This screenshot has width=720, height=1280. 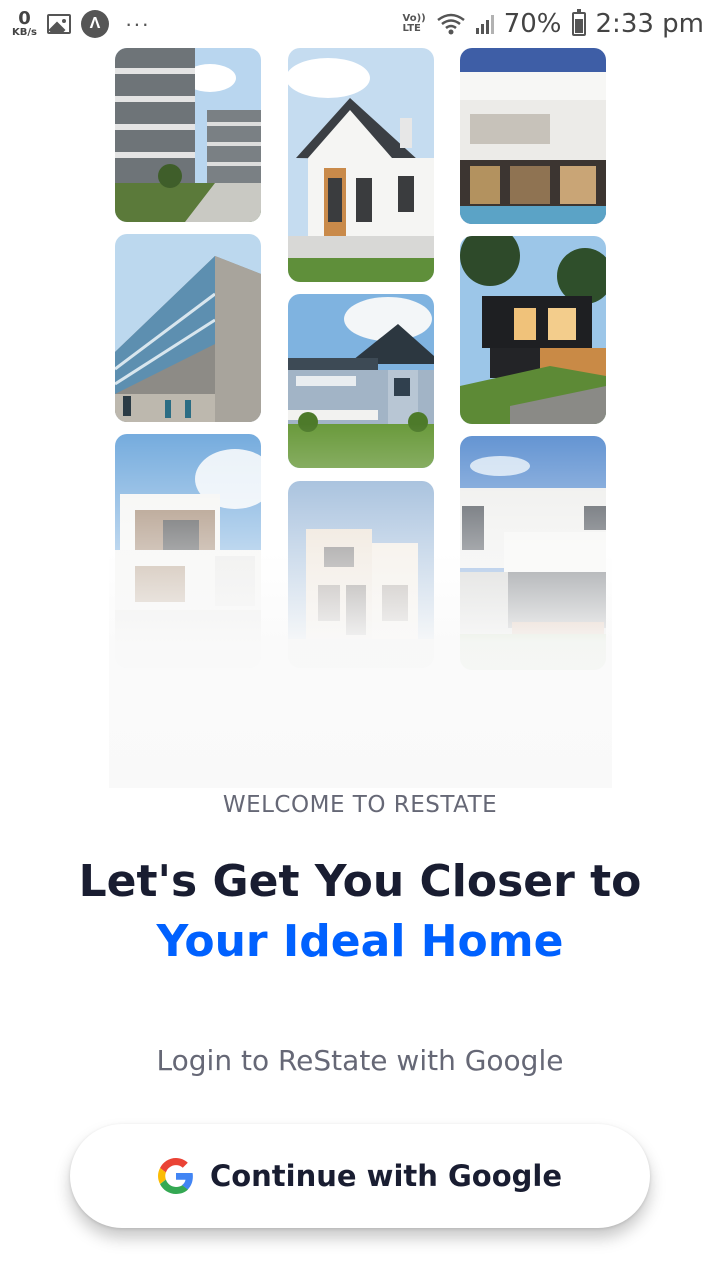 I want to click on status-bar-right: Vo)) LTE 70% 2:33 pm, so click(x=553, y=24).